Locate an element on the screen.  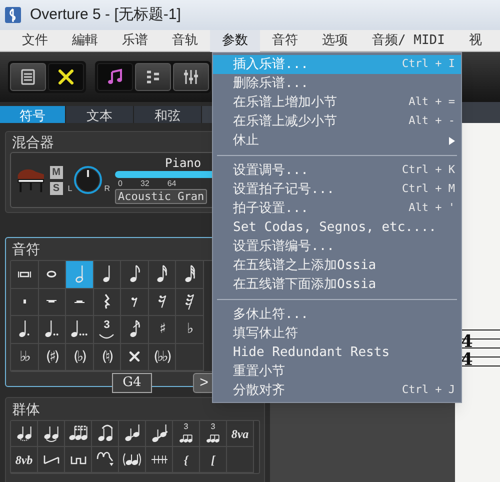
shortcut-label: Ctrl + J is located at coordinates (428, 390).